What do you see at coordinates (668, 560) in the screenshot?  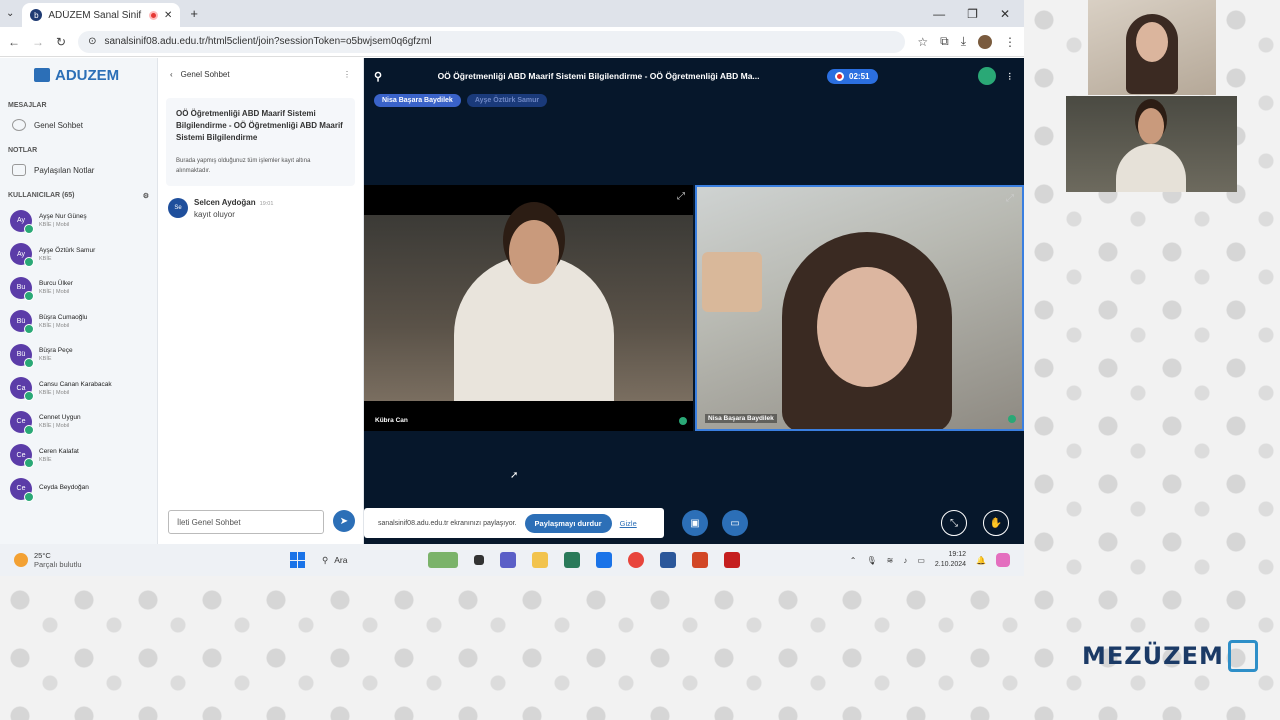 I see `word-icon` at bounding box center [668, 560].